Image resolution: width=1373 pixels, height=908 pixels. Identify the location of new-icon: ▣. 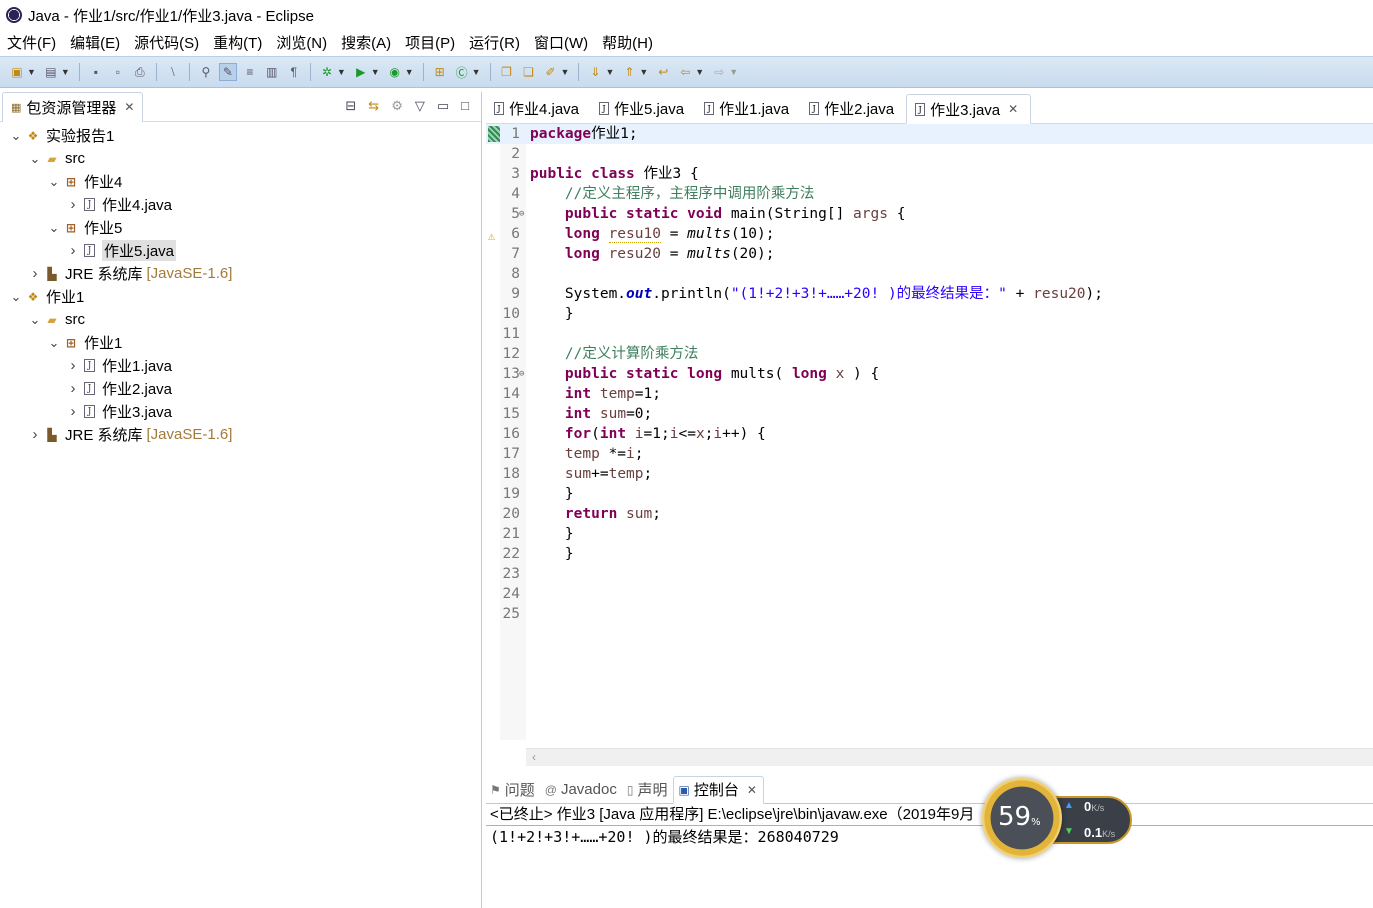
(17, 72).